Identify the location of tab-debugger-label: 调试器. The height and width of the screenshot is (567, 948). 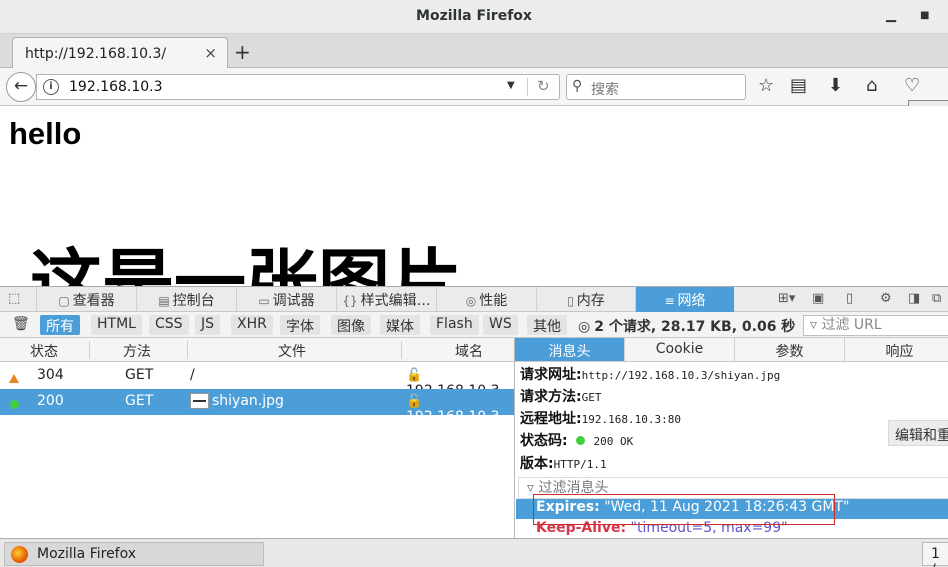
(293, 301).